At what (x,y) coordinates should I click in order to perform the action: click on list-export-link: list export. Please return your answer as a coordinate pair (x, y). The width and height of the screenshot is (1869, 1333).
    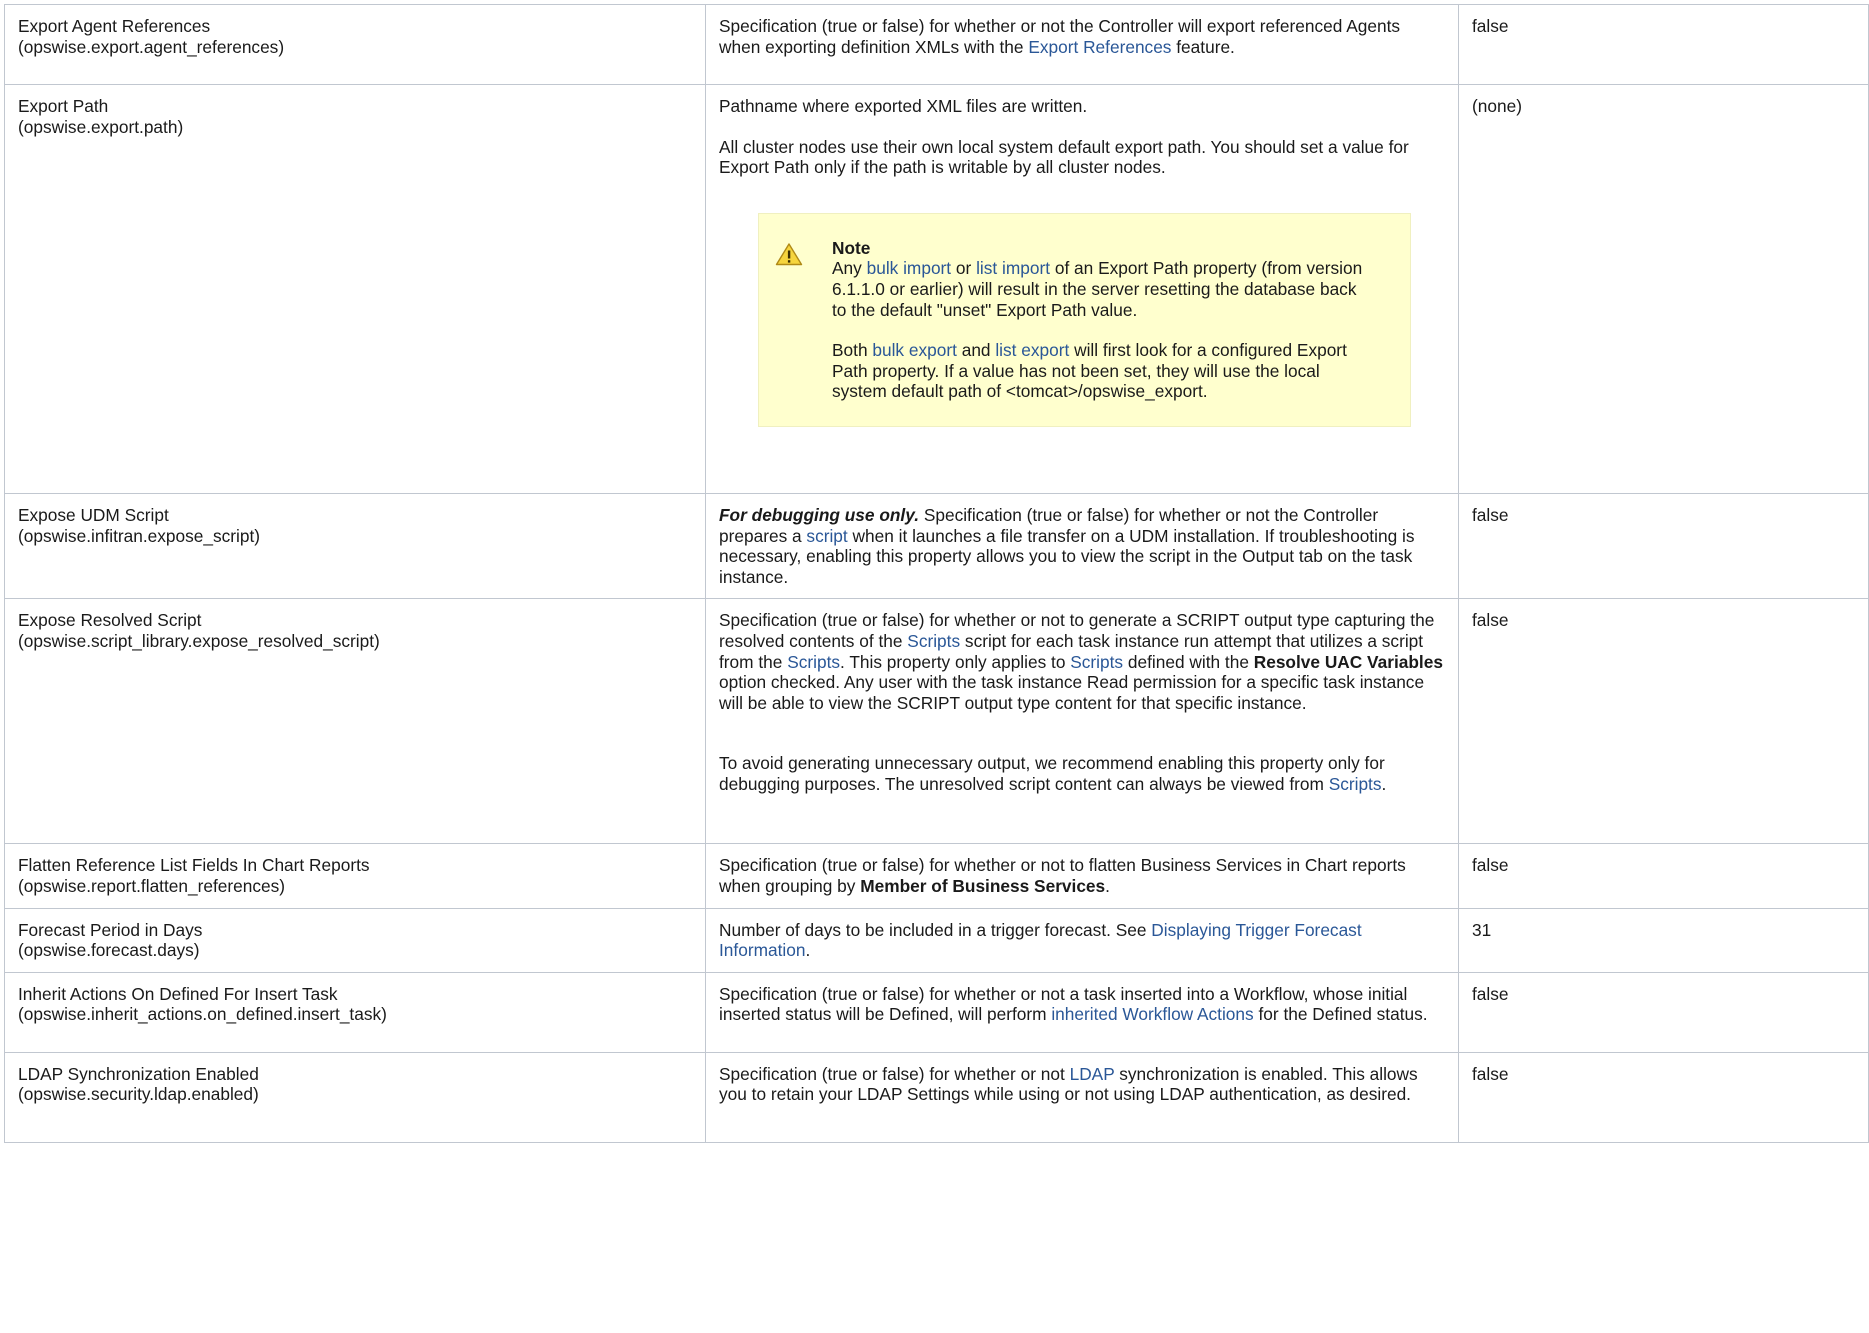
    Looking at the image, I should click on (1032, 350).